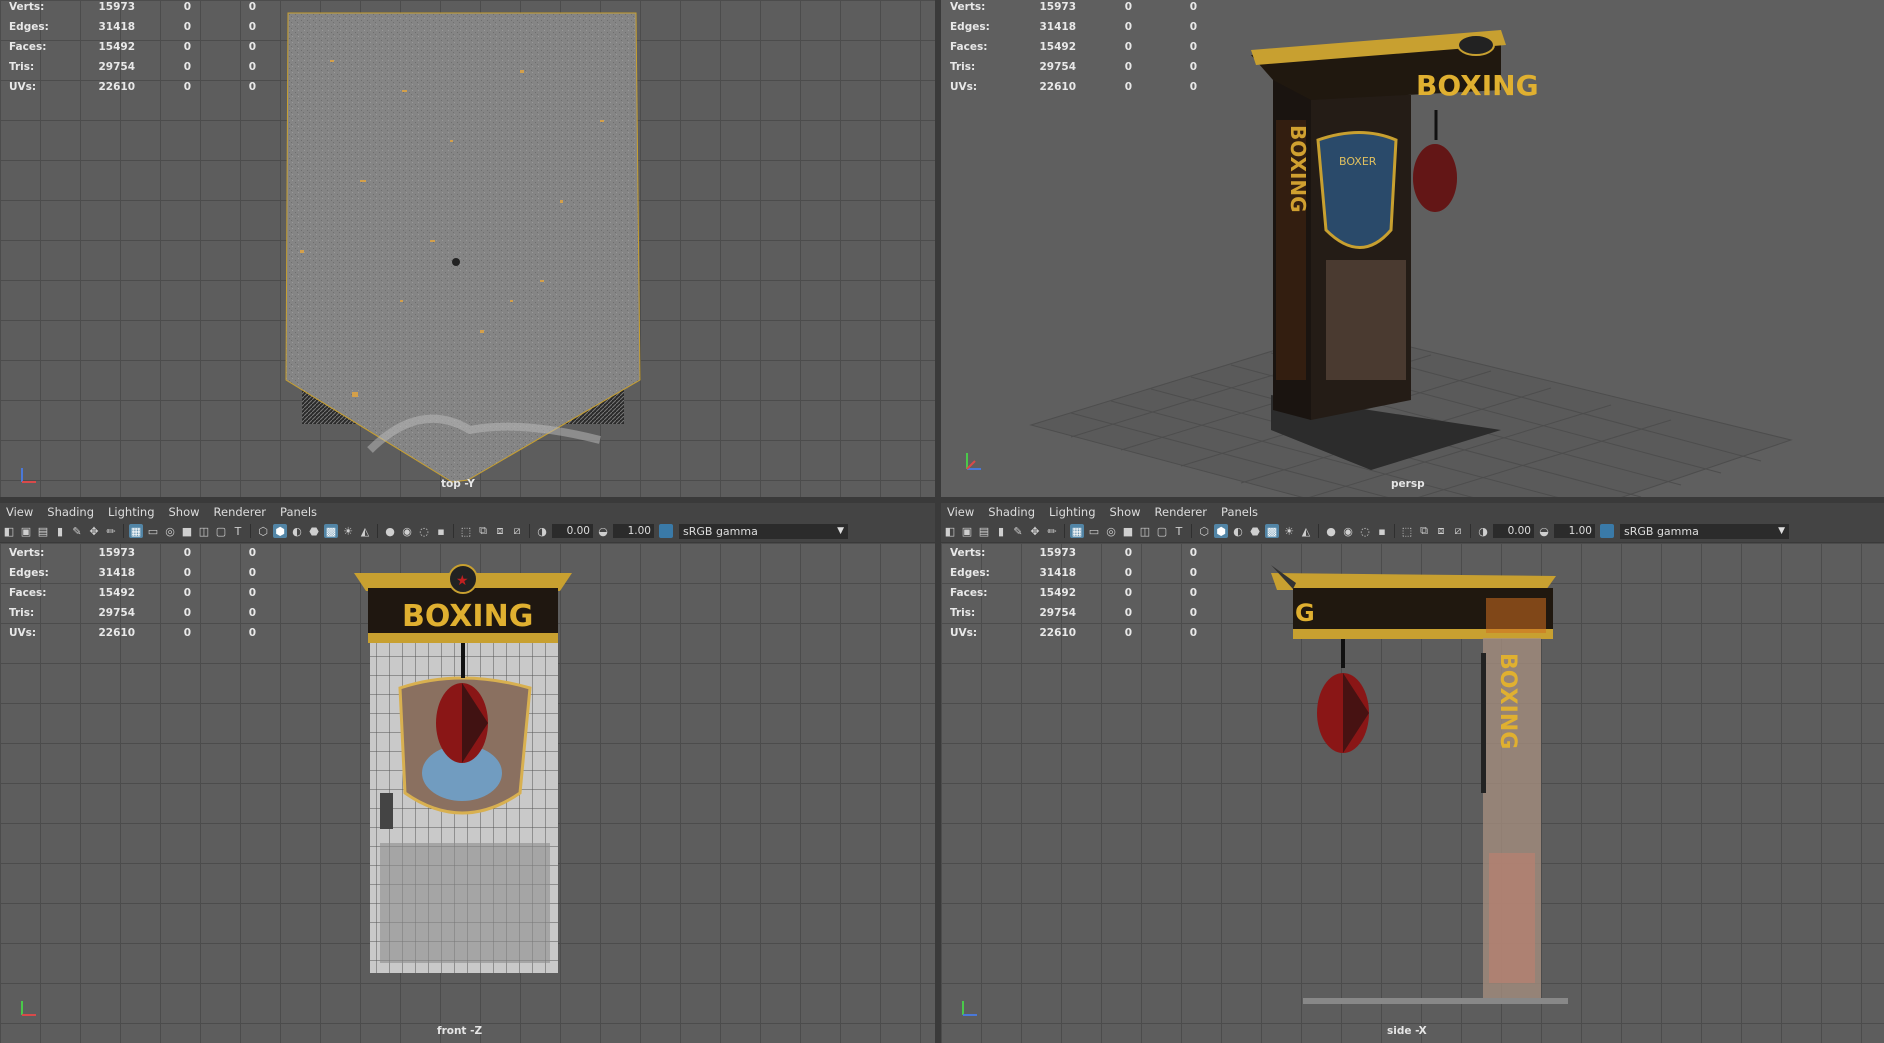 Image resolution: width=1884 pixels, height=1043 pixels. What do you see at coordinates (1507, 701) in the screenshot?
I see `side-vertical-sign: BOXING` at bounding box center [1507, 701].